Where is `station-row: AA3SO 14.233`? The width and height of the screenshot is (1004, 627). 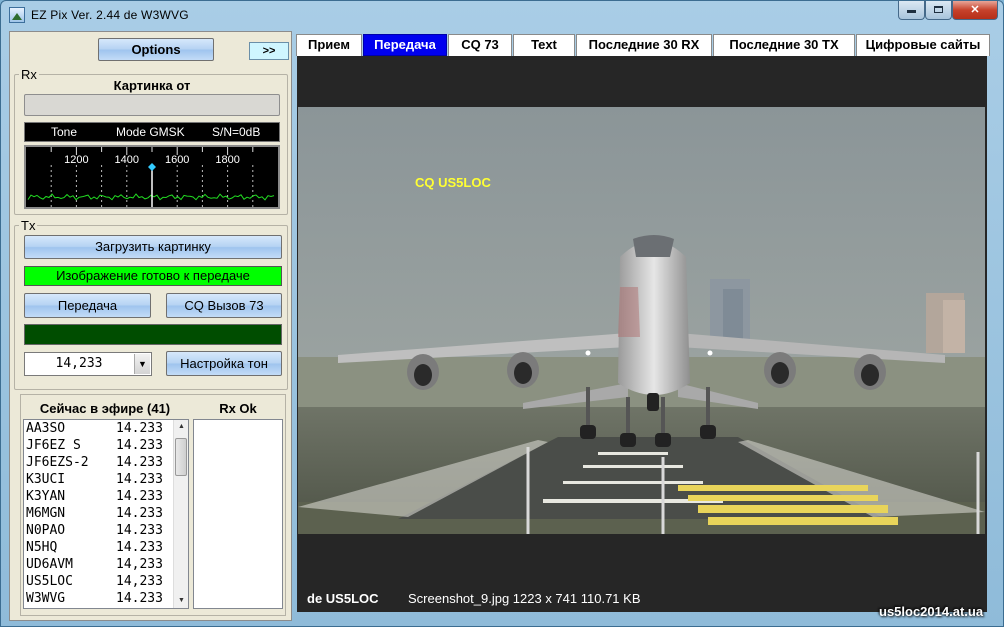 station-row: AA3SO 14.233 is located at coordinates (100, 428).